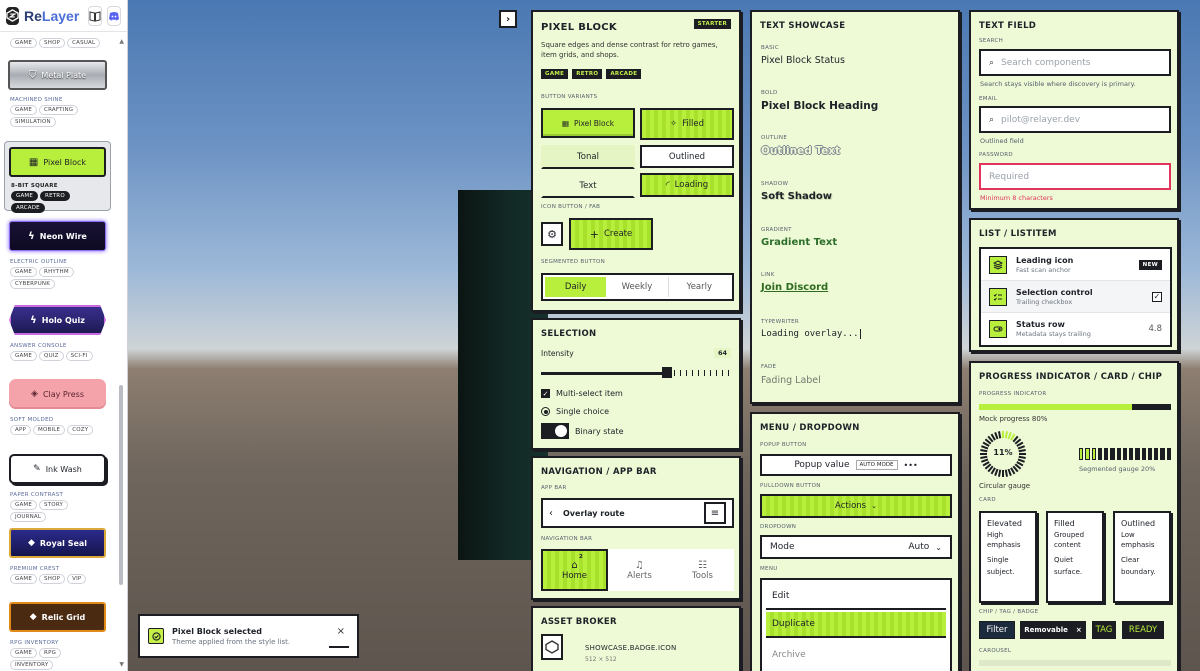 Image resolution: width=1200 pixels, height=671 pixels. I want to click on toggle-label: Binary state, so click(599, 431).